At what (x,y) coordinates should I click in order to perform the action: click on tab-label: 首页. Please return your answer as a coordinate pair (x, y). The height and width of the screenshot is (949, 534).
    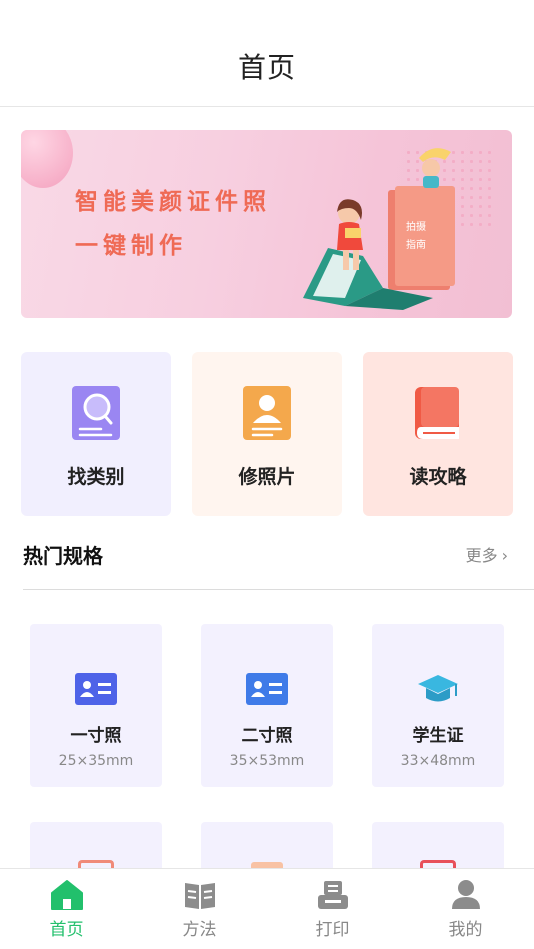
    Looking at the image, I should click on (66, 930).